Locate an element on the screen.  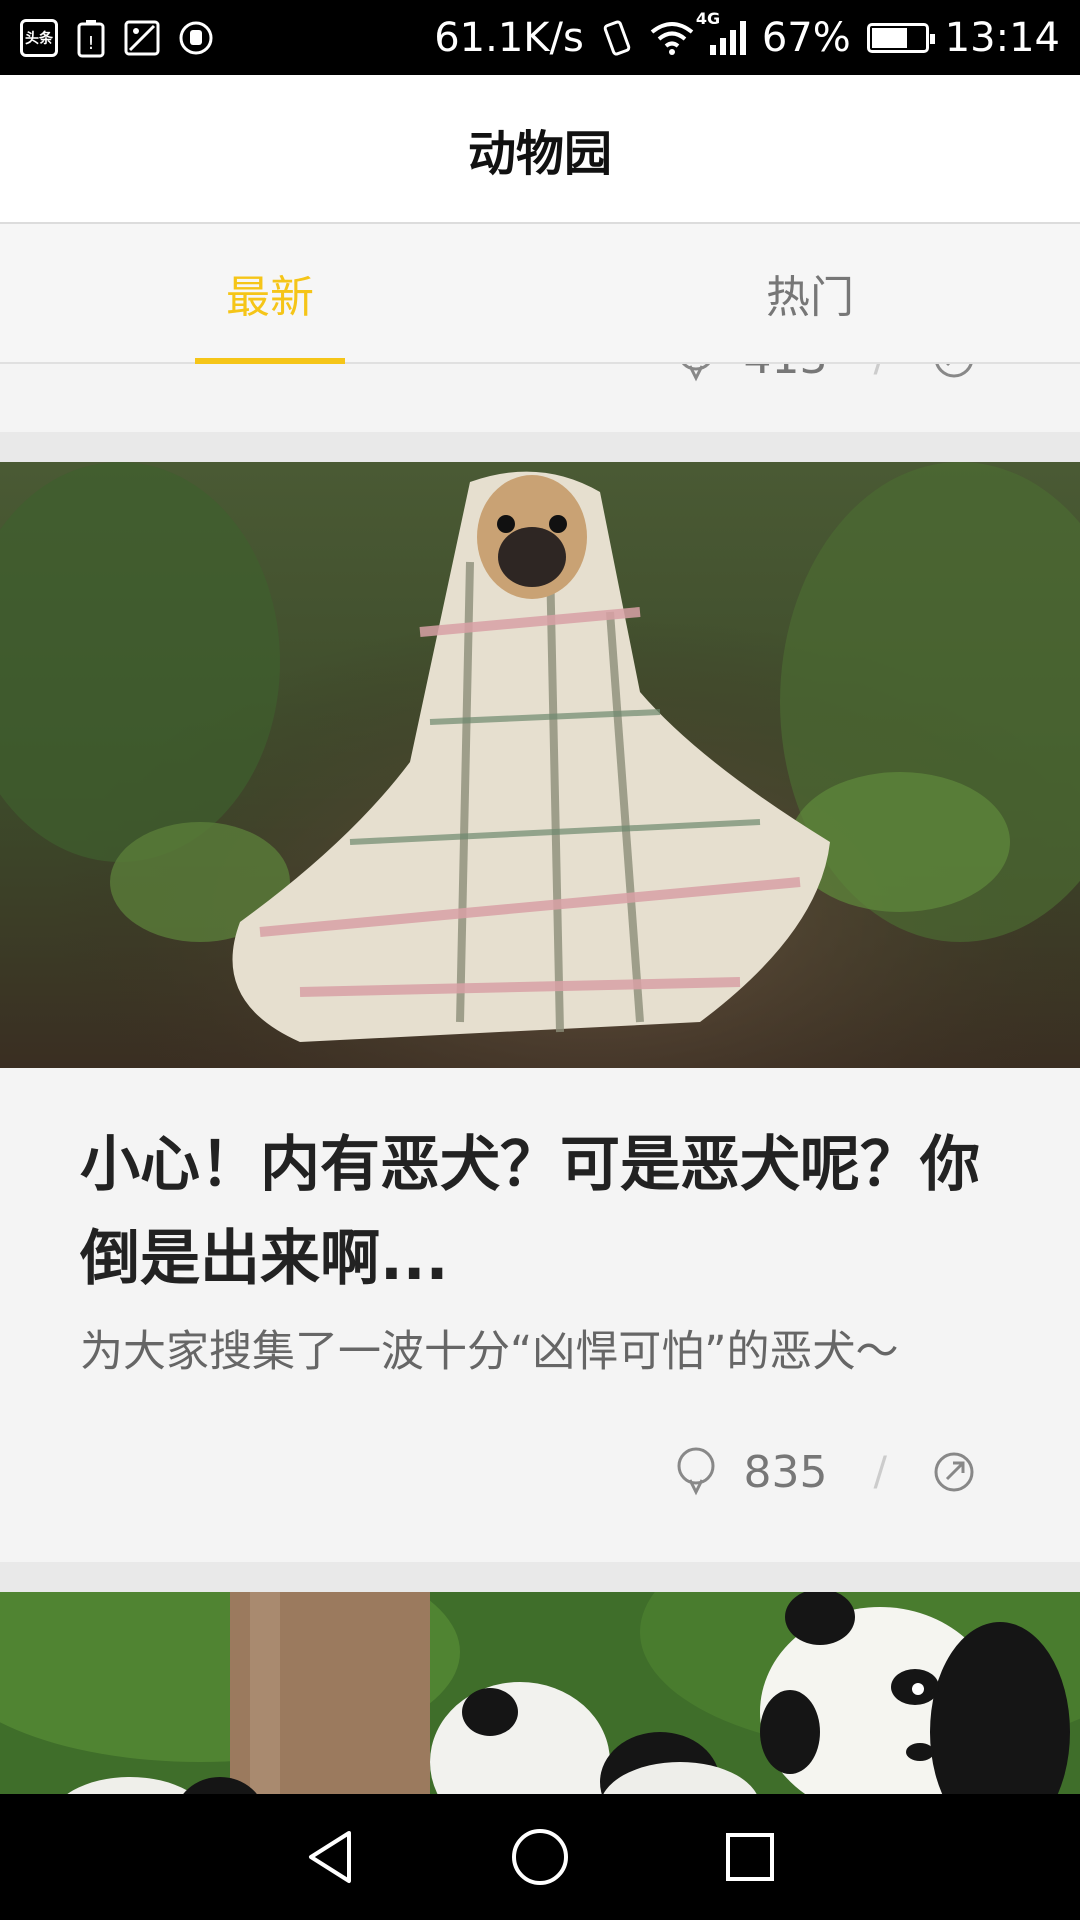
system-nav-bar is located at coordinates (540, 1857).